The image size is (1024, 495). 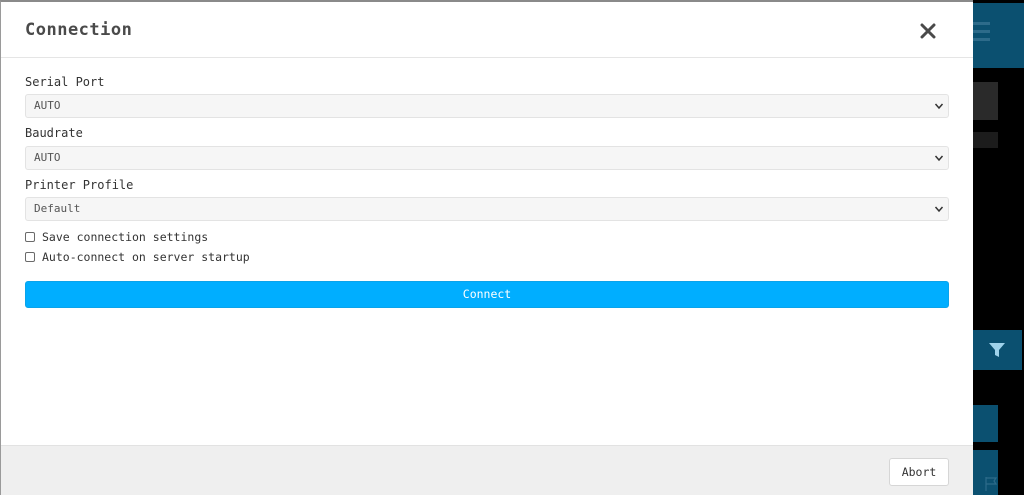 I want to click on save-settings-checkbox, so click(x=30, y=237).